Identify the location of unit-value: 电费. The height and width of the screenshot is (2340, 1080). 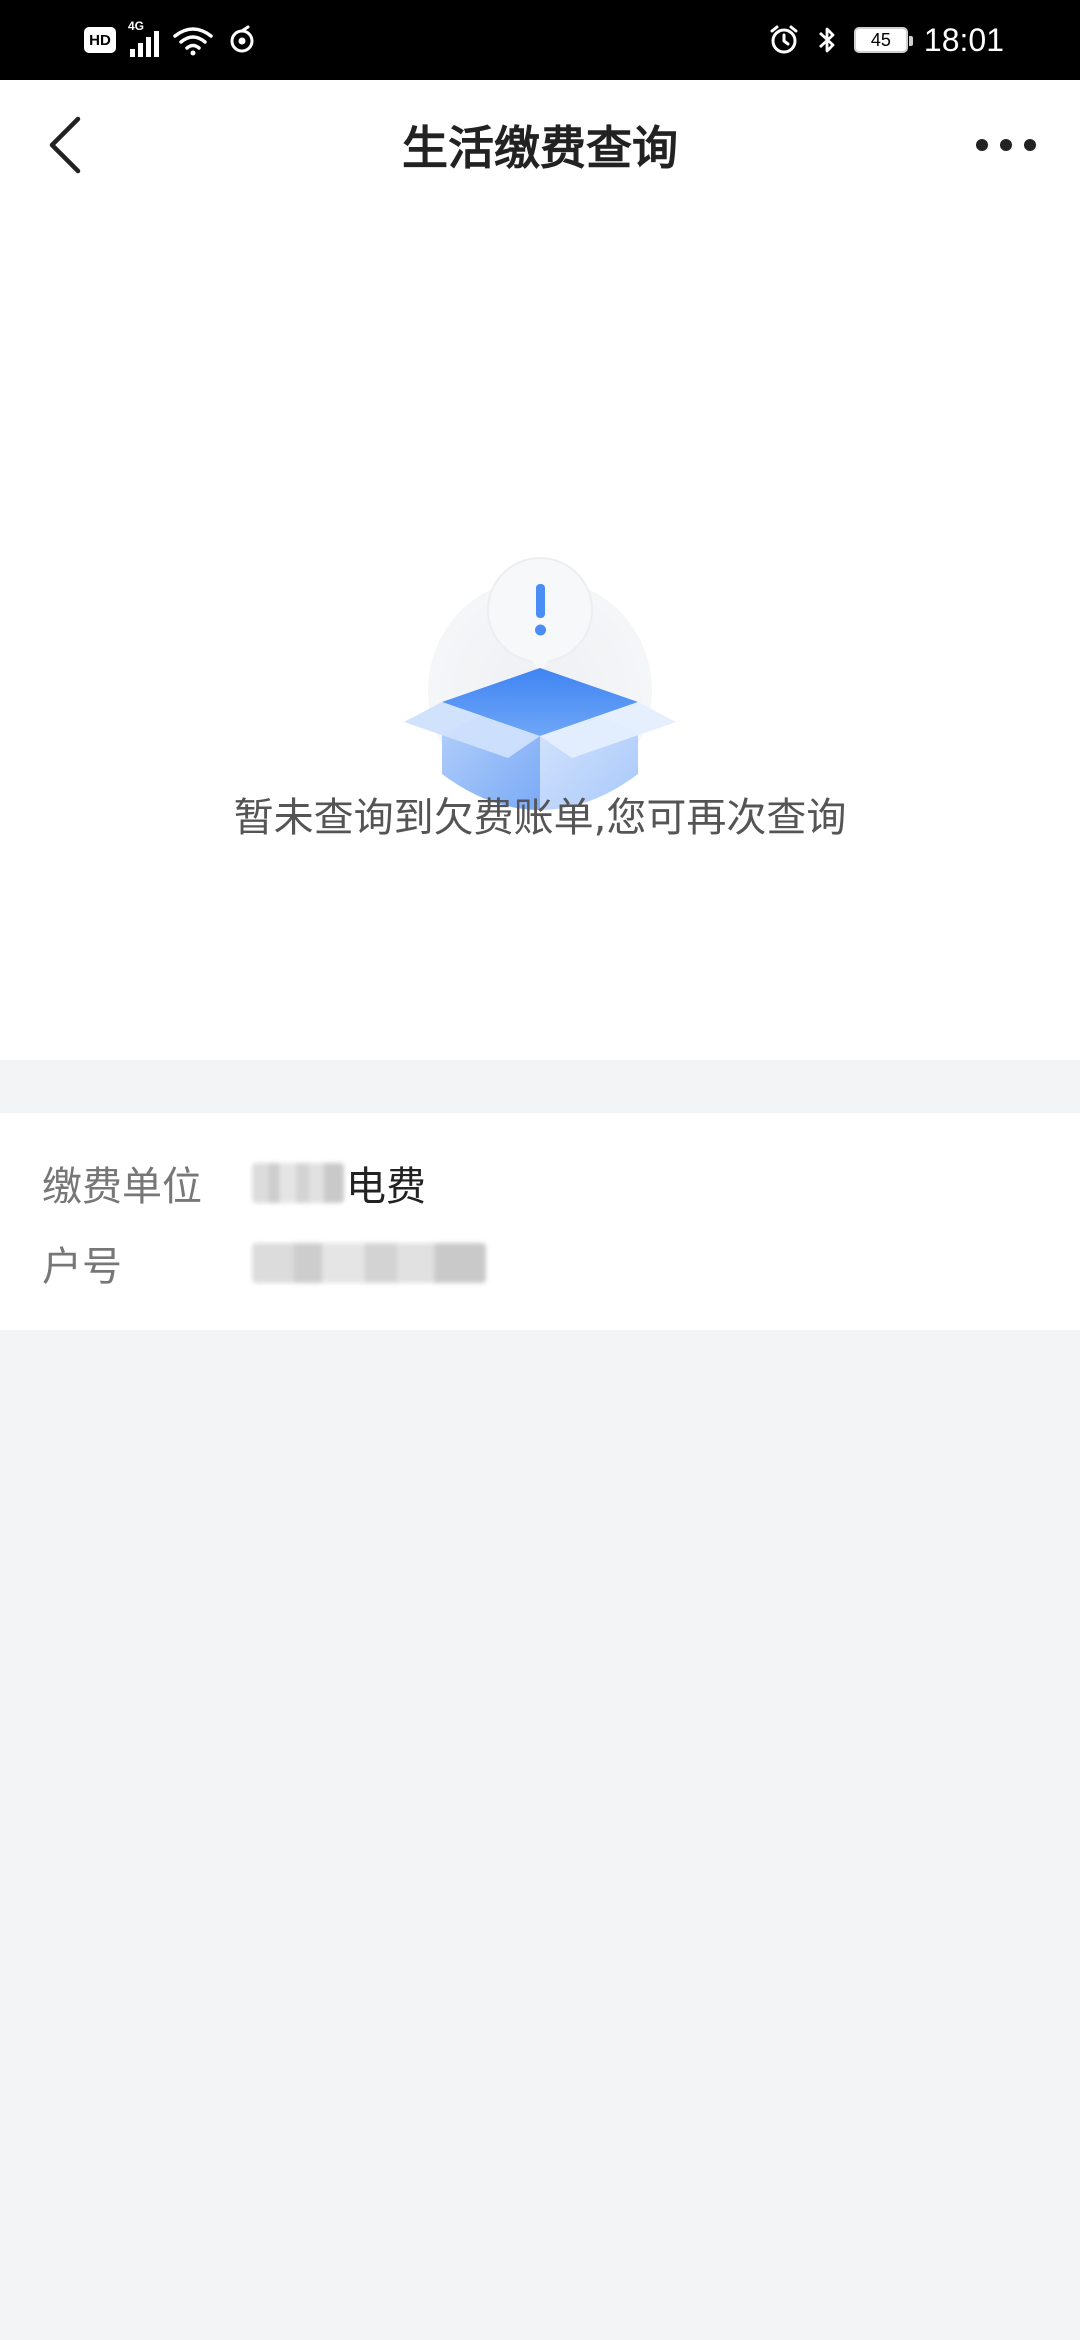
(339, 1183).